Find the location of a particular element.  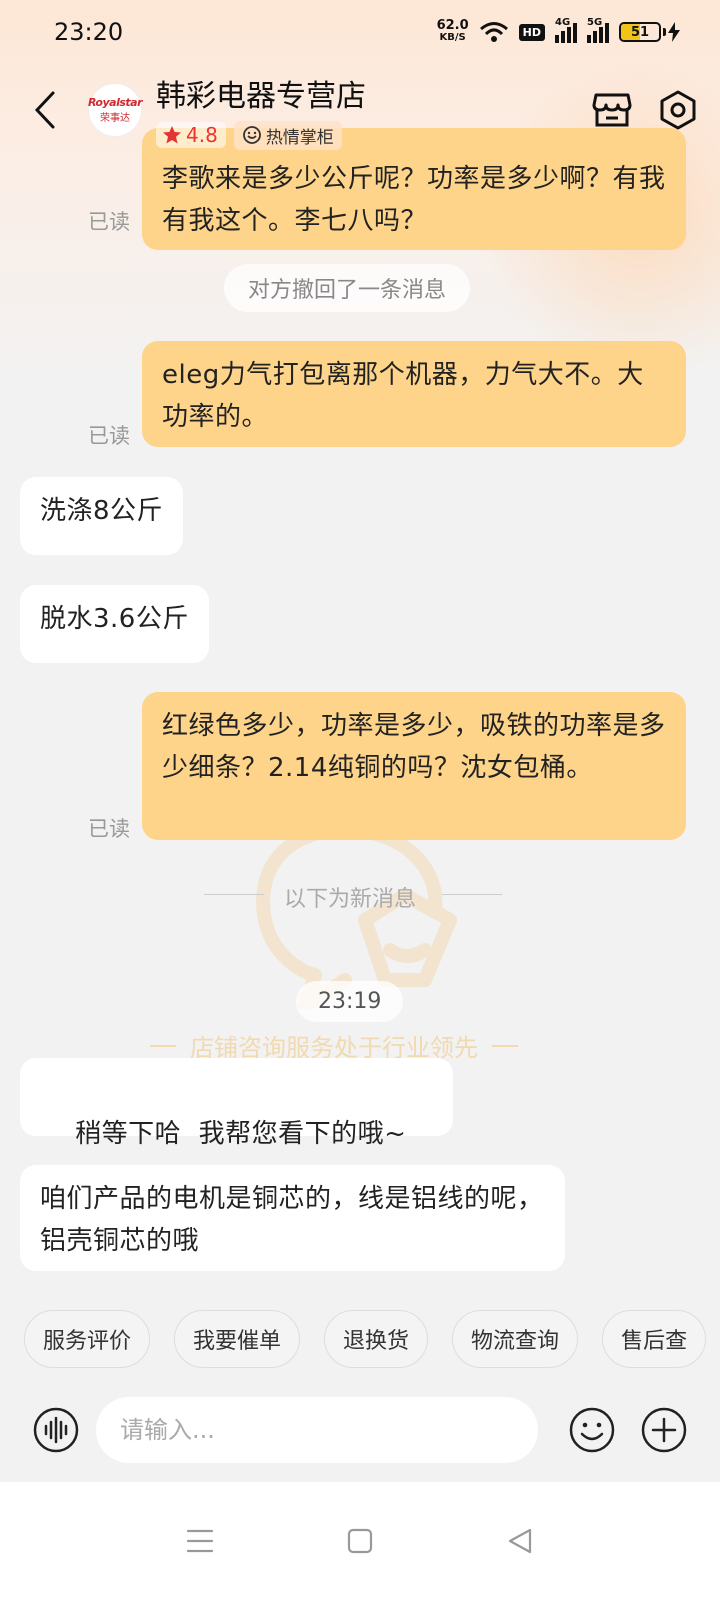

battery-level: 51 is located at coordinates (640, 32).